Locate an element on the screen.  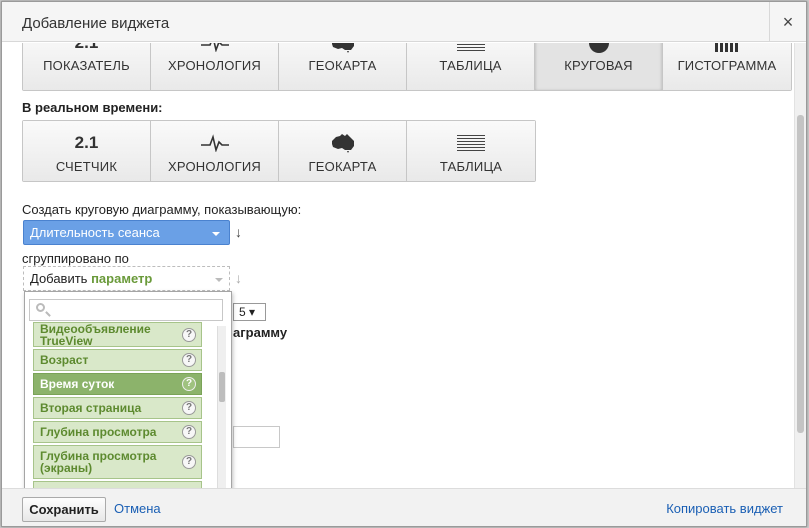
count-select: 5 ▾ is located at coordinates (249, 312).